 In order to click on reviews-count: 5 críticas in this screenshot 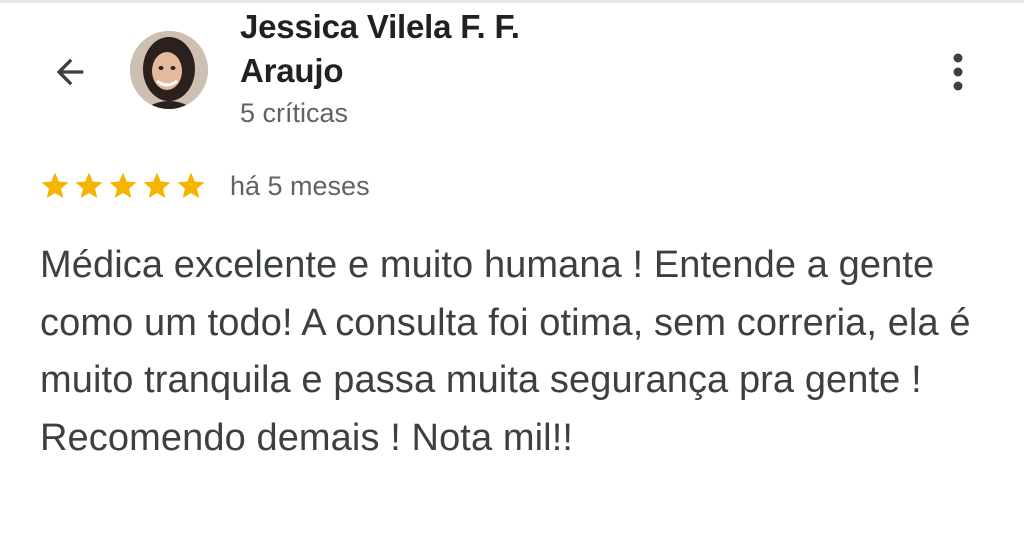, I will do `click(294, 113)`.